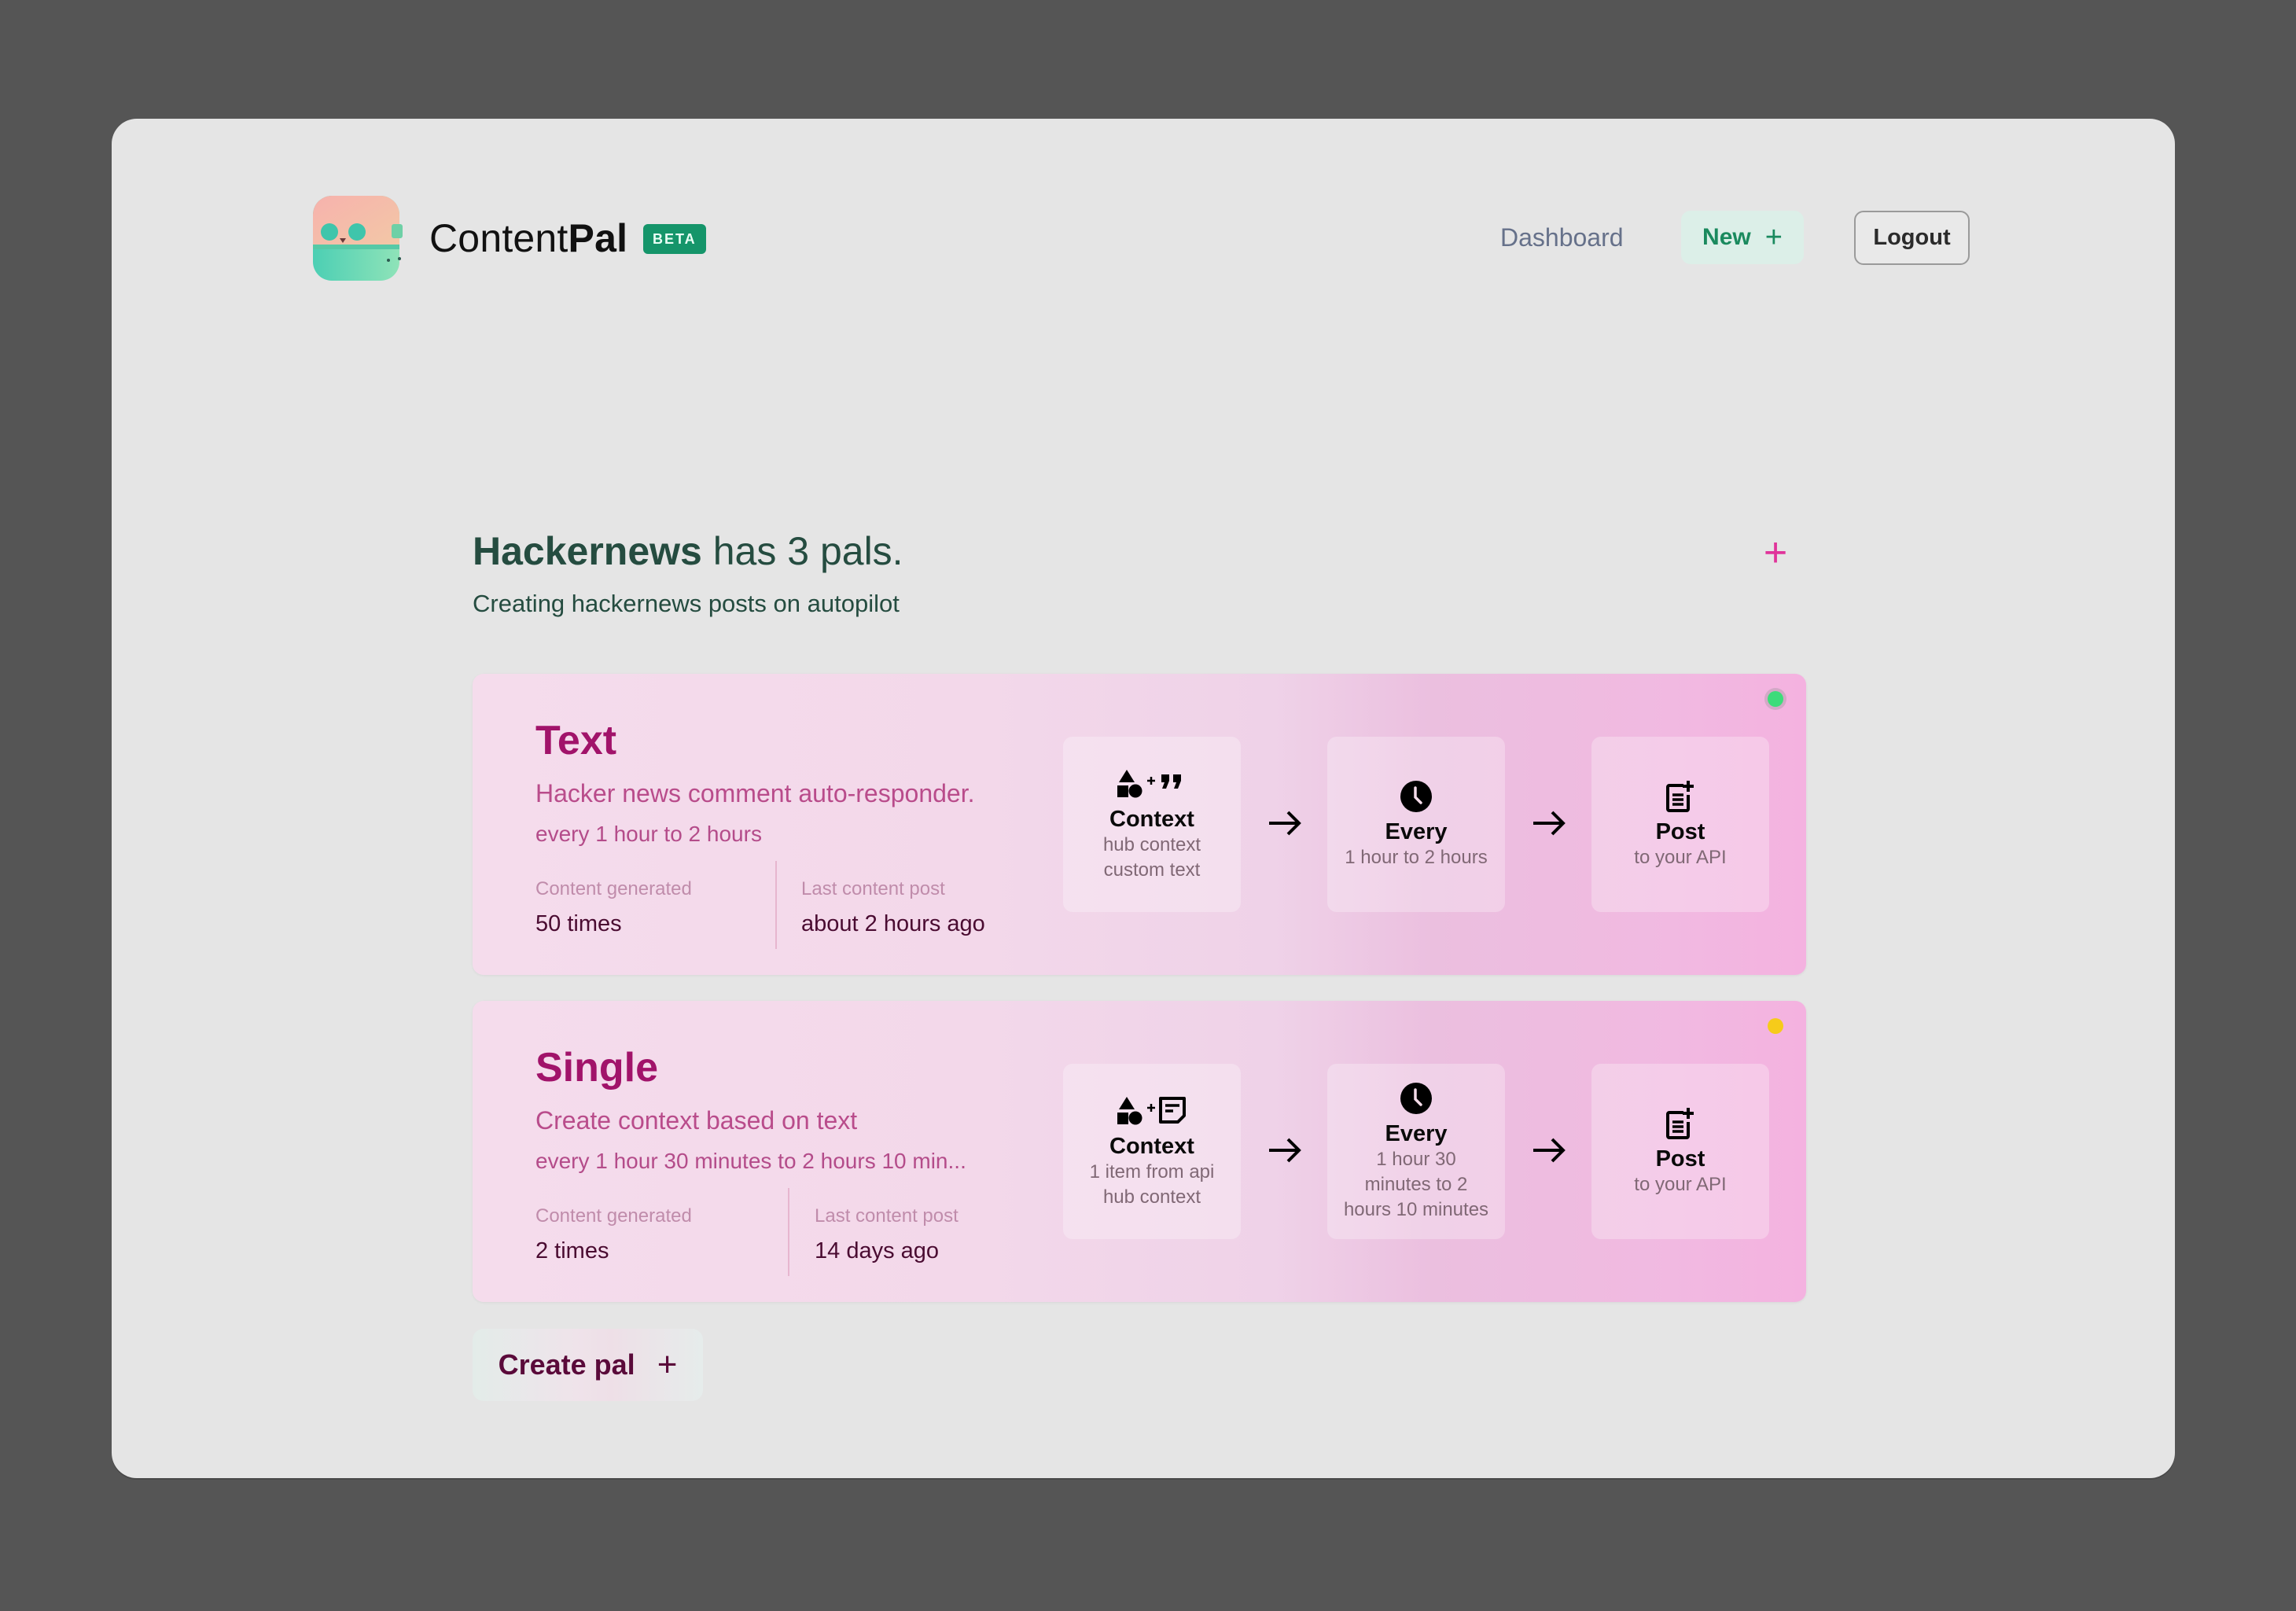  What do you see at coordinates (1416, 1184) in the screenshot?
I see `step-detail: minutes to 2` at bounding box center [1416, 1184].